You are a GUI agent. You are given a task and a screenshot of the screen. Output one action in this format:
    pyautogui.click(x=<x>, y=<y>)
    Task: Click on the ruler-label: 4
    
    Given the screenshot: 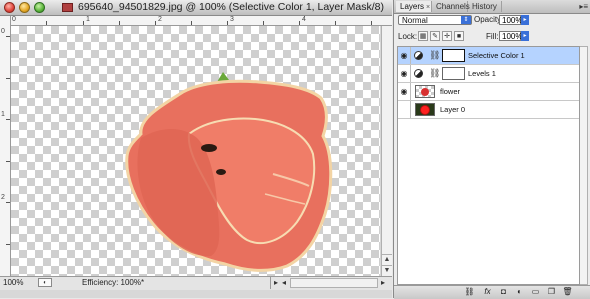 What is the action you would take?
    pyautogui.click(x=304, y=19)
    